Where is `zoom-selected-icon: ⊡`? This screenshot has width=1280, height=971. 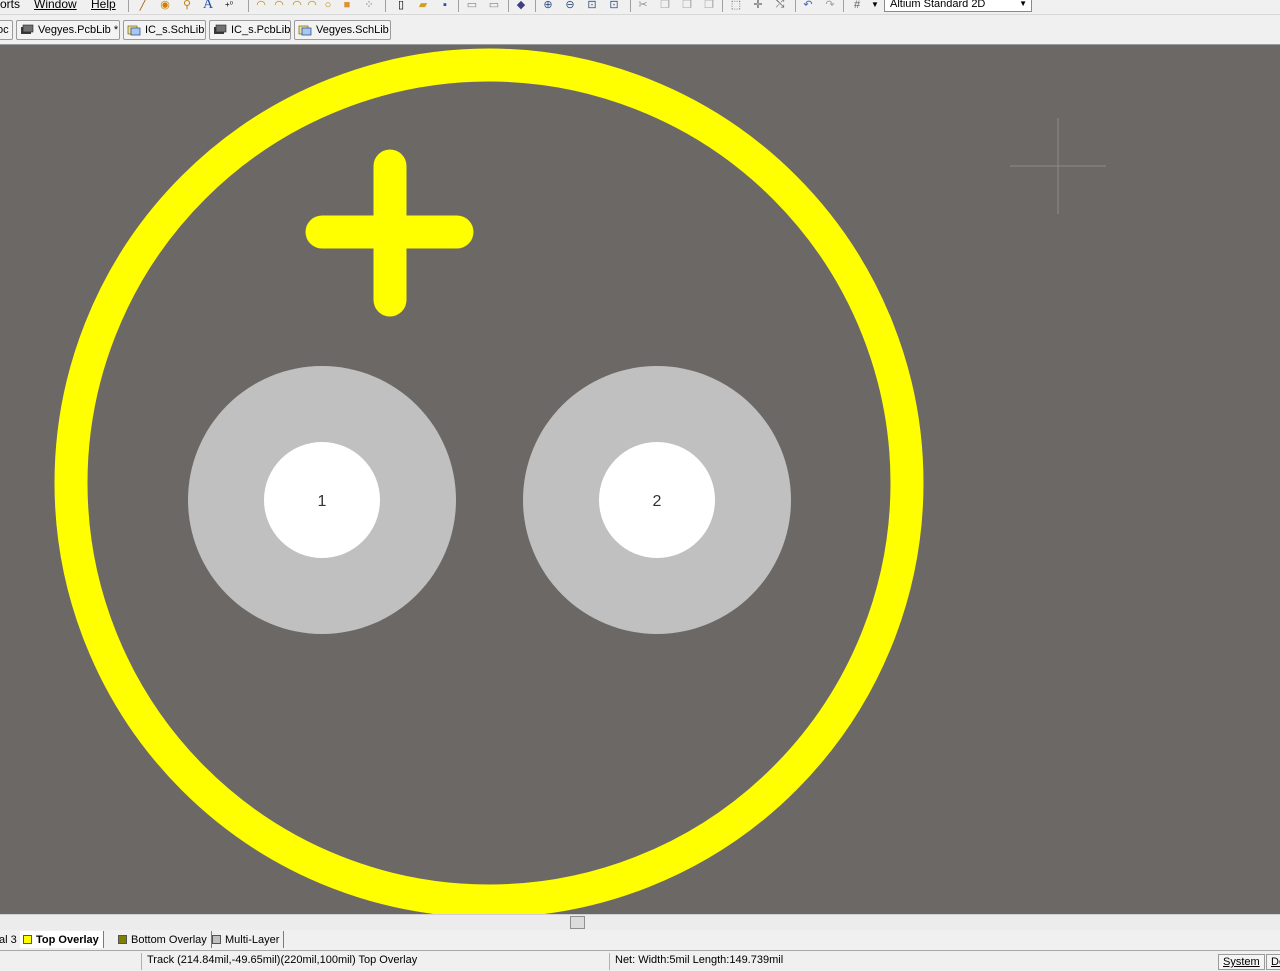 zoom-selected-icon: ⊡ is located at coordinates (614, 5).